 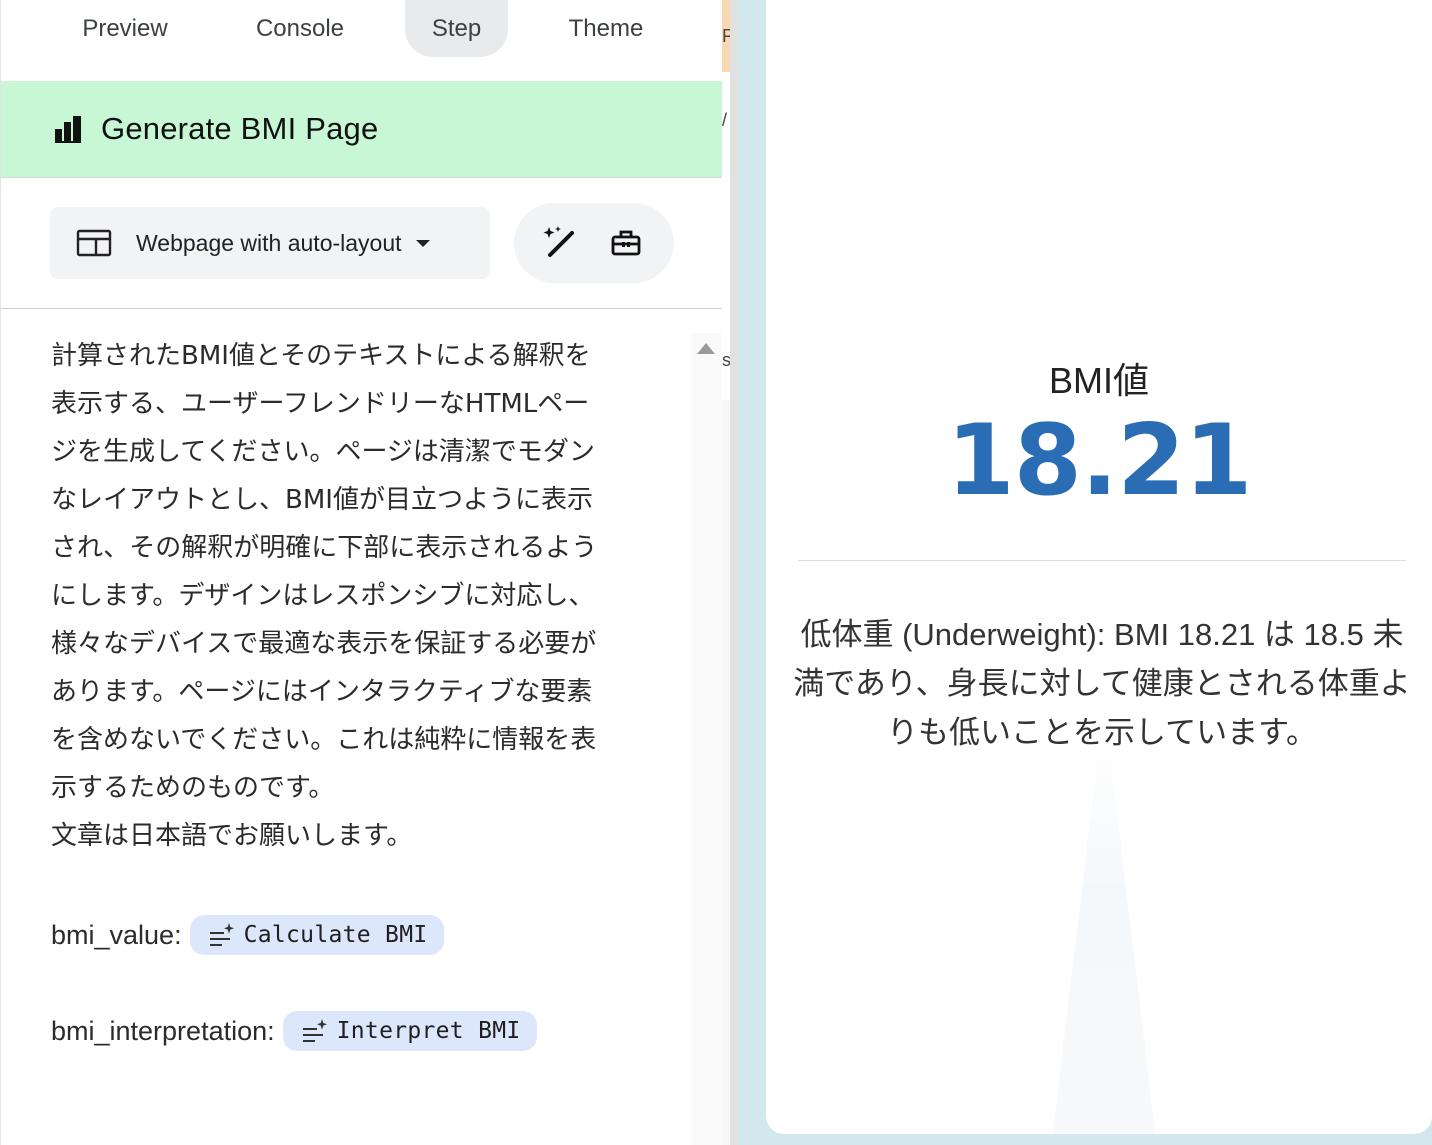 What do you see at coordinates (734, 572) in the screenshot?
I see `panel-resize-handle` at bounding box center [734, 572].